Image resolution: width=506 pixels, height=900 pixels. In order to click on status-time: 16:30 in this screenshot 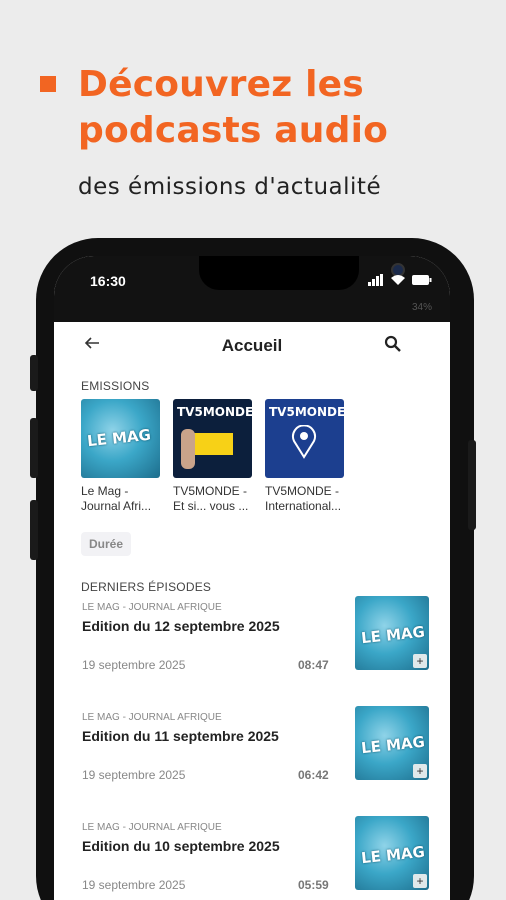, I will do `click(108, 281)`.